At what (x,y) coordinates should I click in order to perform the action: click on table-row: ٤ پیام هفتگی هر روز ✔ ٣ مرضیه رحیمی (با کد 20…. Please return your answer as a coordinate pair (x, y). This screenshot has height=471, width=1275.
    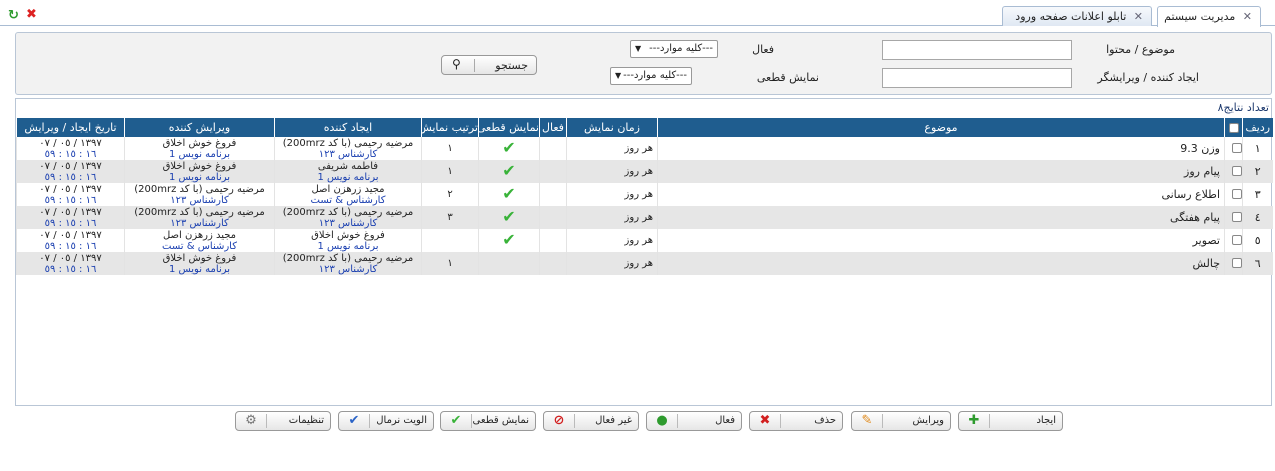
    Looking at the image, I should click on (644, 217).